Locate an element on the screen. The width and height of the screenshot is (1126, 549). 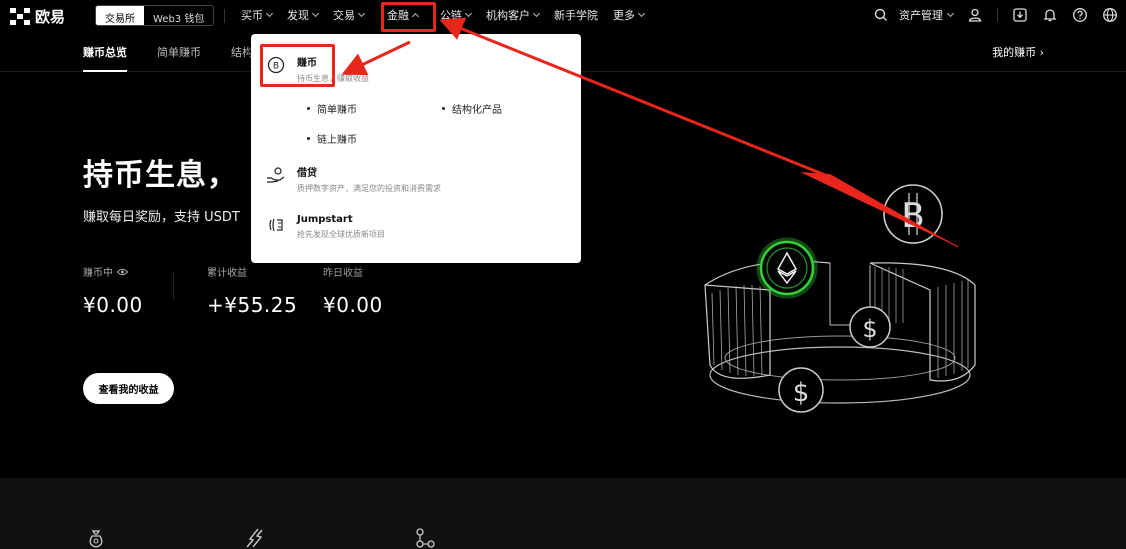
exchange-tab: 交易所 is located at coordinates (120, 15).